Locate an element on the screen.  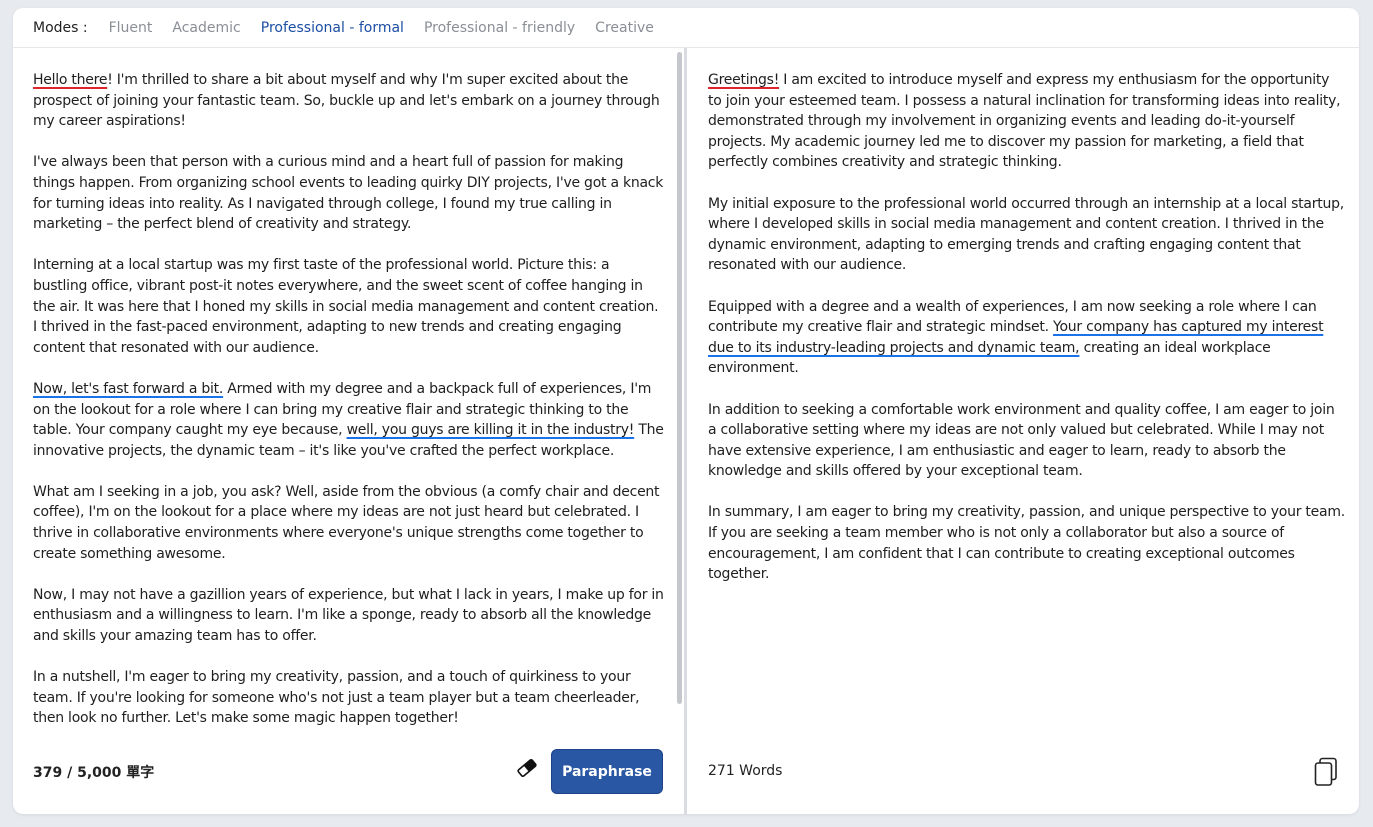
highlight-red: Hello there is located at coordinates (70, 80).